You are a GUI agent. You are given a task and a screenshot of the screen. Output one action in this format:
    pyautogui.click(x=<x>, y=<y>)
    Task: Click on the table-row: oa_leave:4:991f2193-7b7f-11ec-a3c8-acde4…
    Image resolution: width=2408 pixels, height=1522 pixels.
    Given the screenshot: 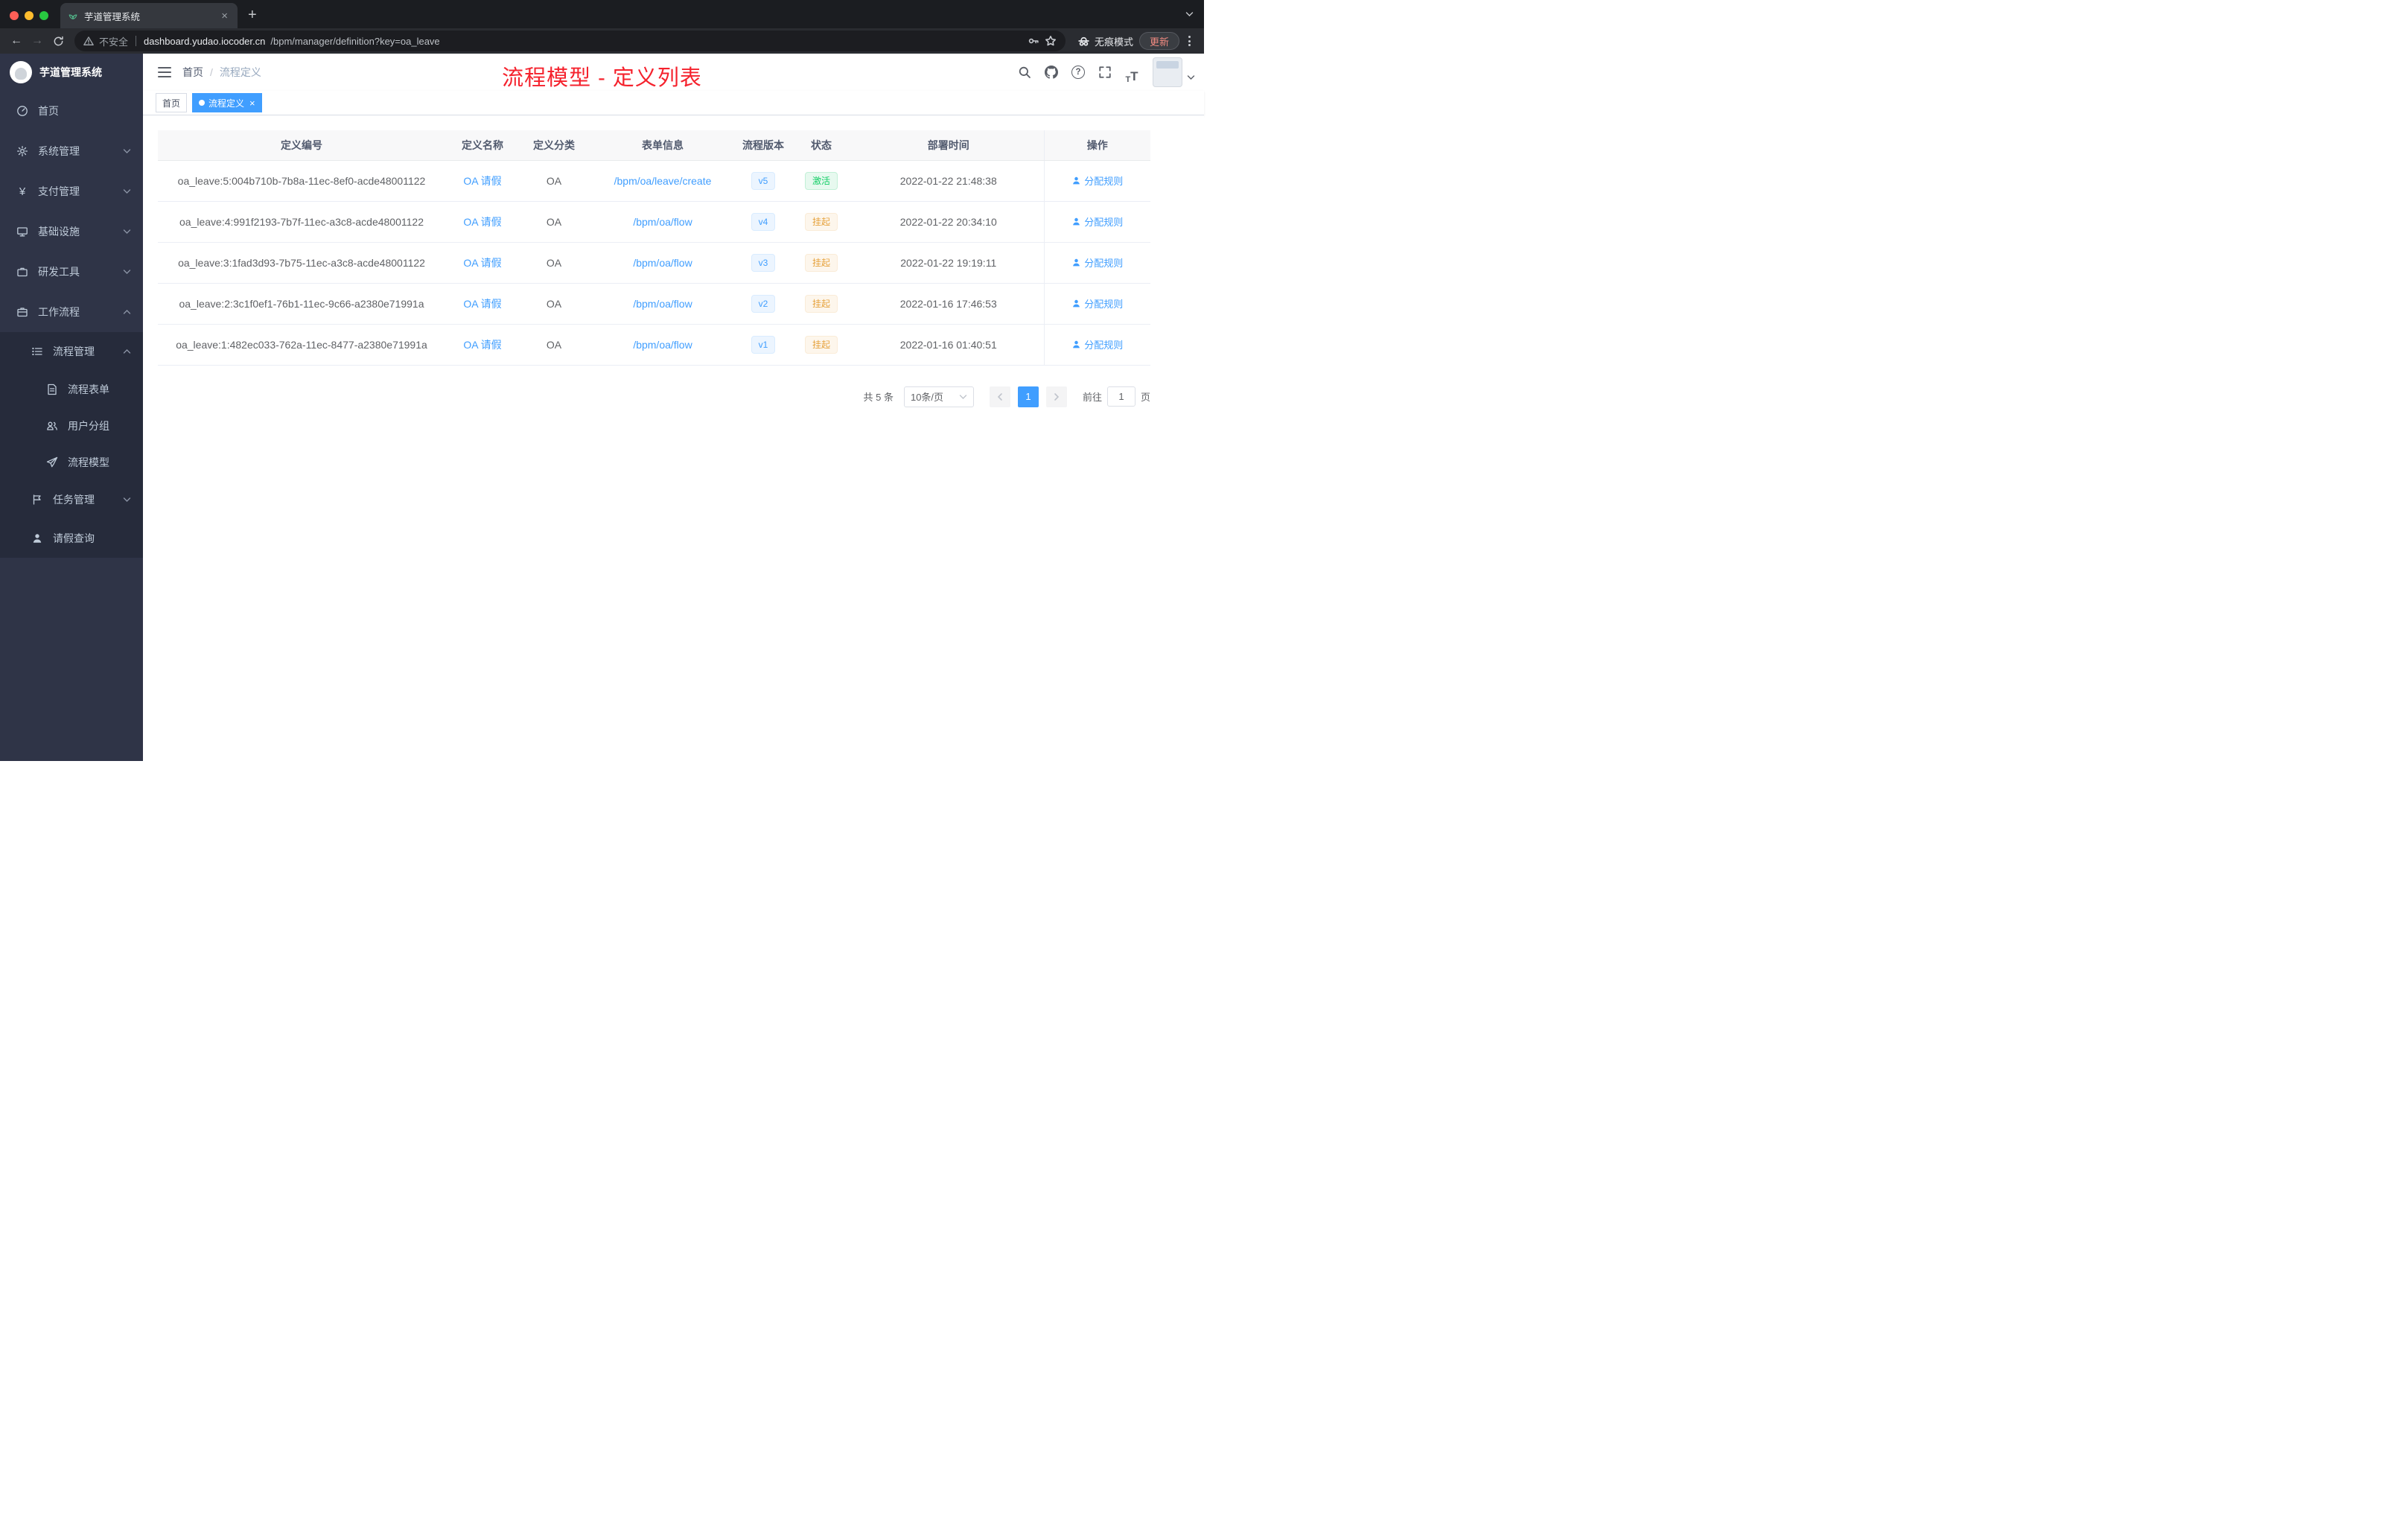 What is the action you would take?
    pyautogui.click(x=654, y=222)
    